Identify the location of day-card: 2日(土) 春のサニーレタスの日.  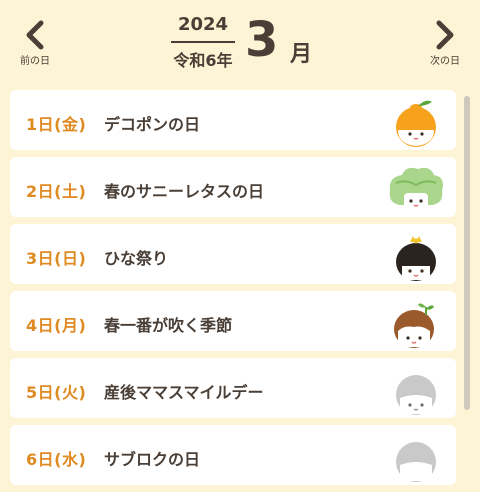
(233, 187).